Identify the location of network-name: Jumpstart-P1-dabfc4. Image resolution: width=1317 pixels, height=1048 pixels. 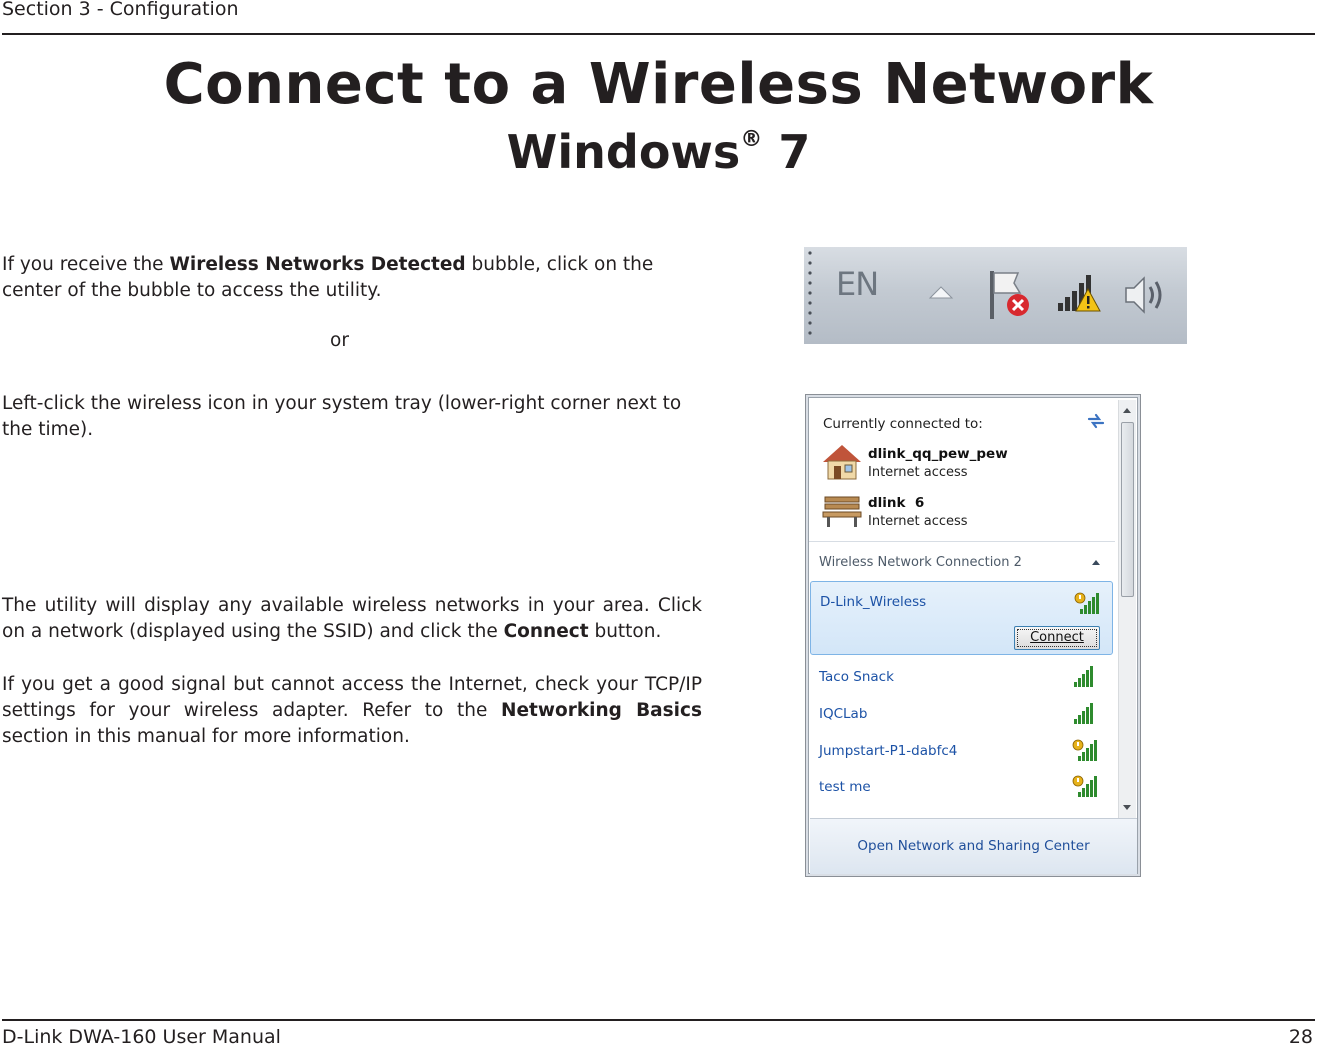
(888, 751).